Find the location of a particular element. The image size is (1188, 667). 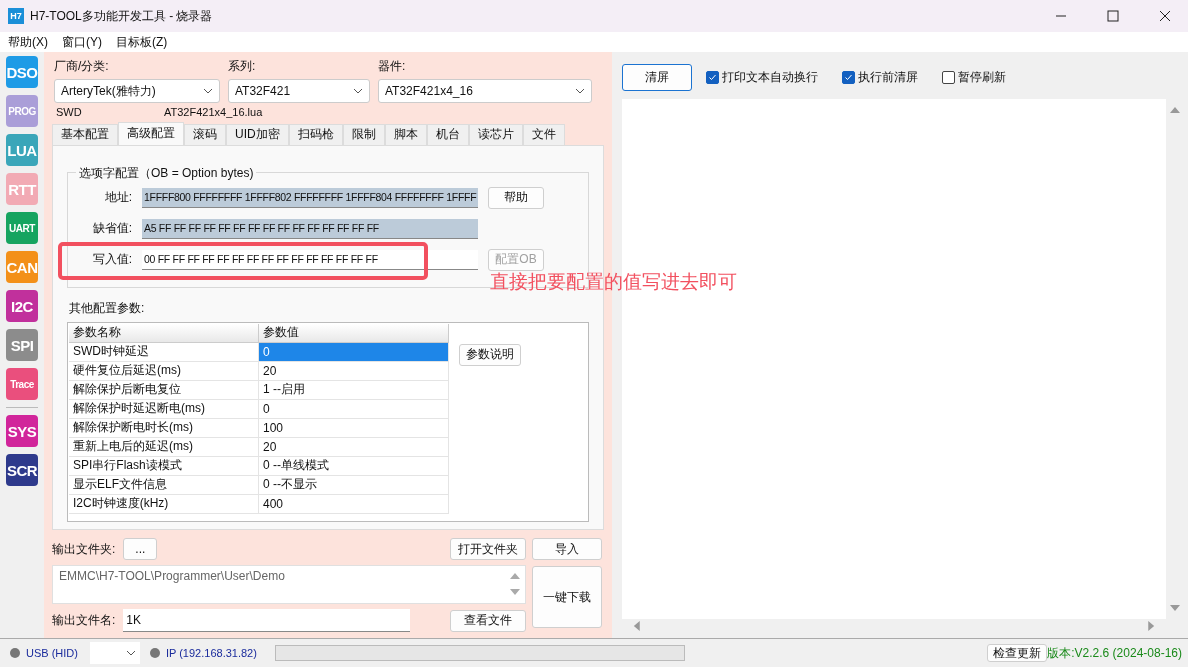

readonly-field: 1FFFF800 FFFFFFFF 1FFFF802 FFFFFFFF 1FFFF804 FFFFFFFF 1FFFF is located at coordinates (310, 197).